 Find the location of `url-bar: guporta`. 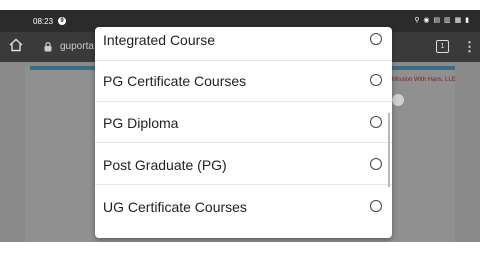

url-bar: guporta is located at coordinates (77, 46).